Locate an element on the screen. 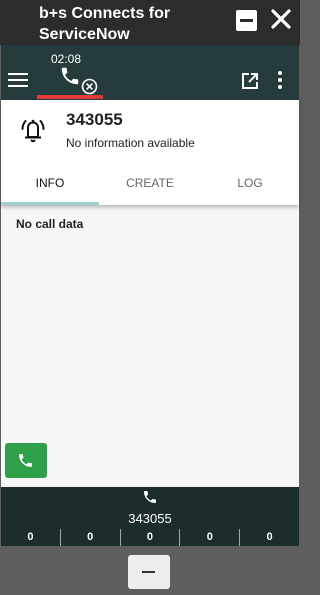 This screenshot has width=320, height=595. toolbar: 02:08 is located at coordinates (150, 72).